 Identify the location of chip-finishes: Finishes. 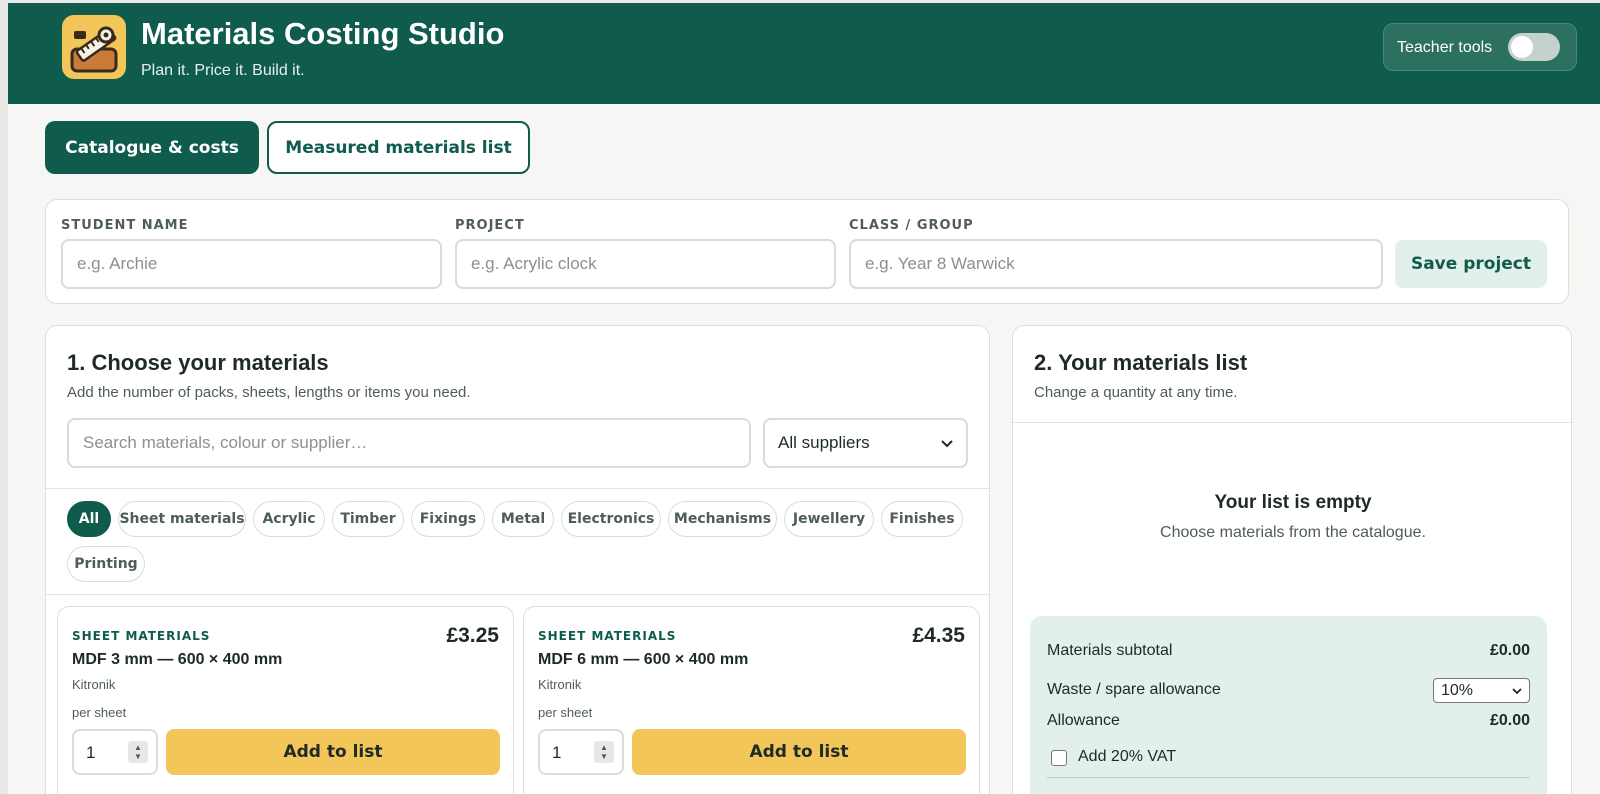
(922, 519).